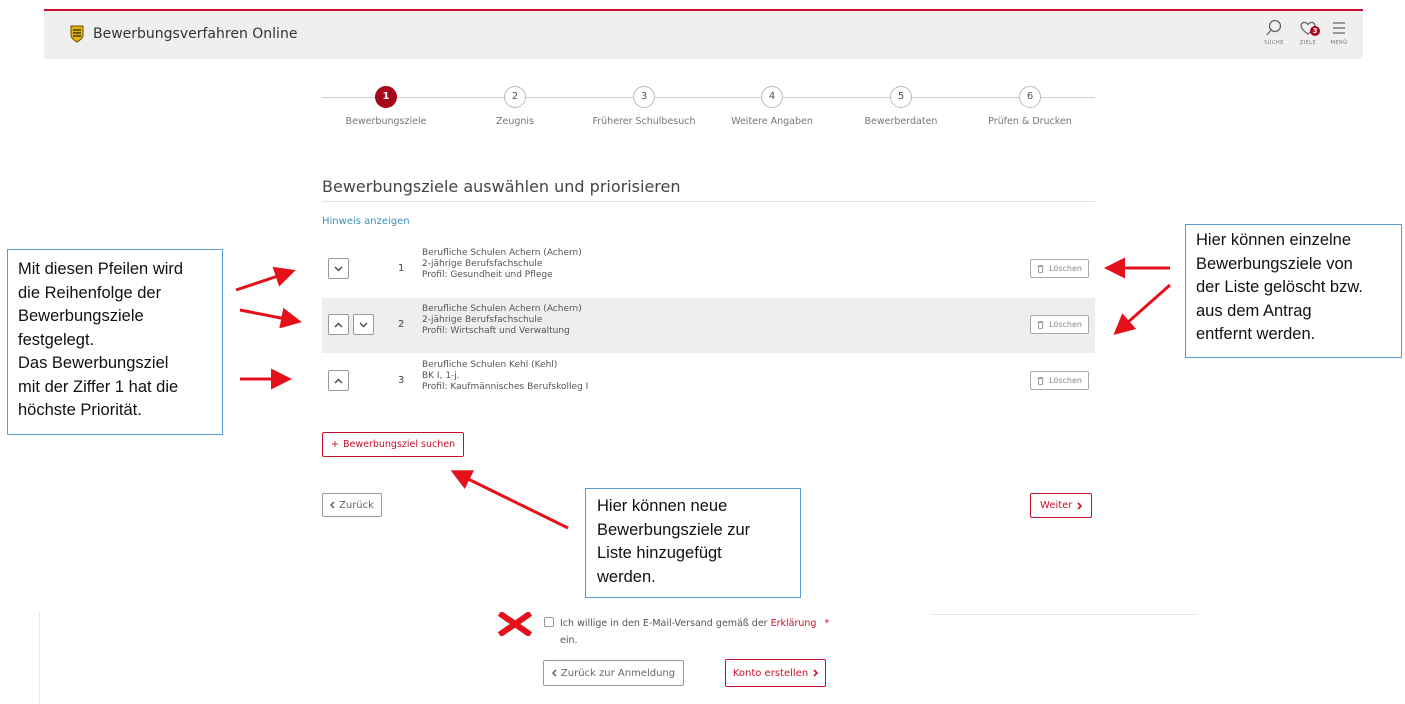  What do you see at coordinates (39, 658) in the screenshot?
I see `panel-border` at bounding box center [39, 658].